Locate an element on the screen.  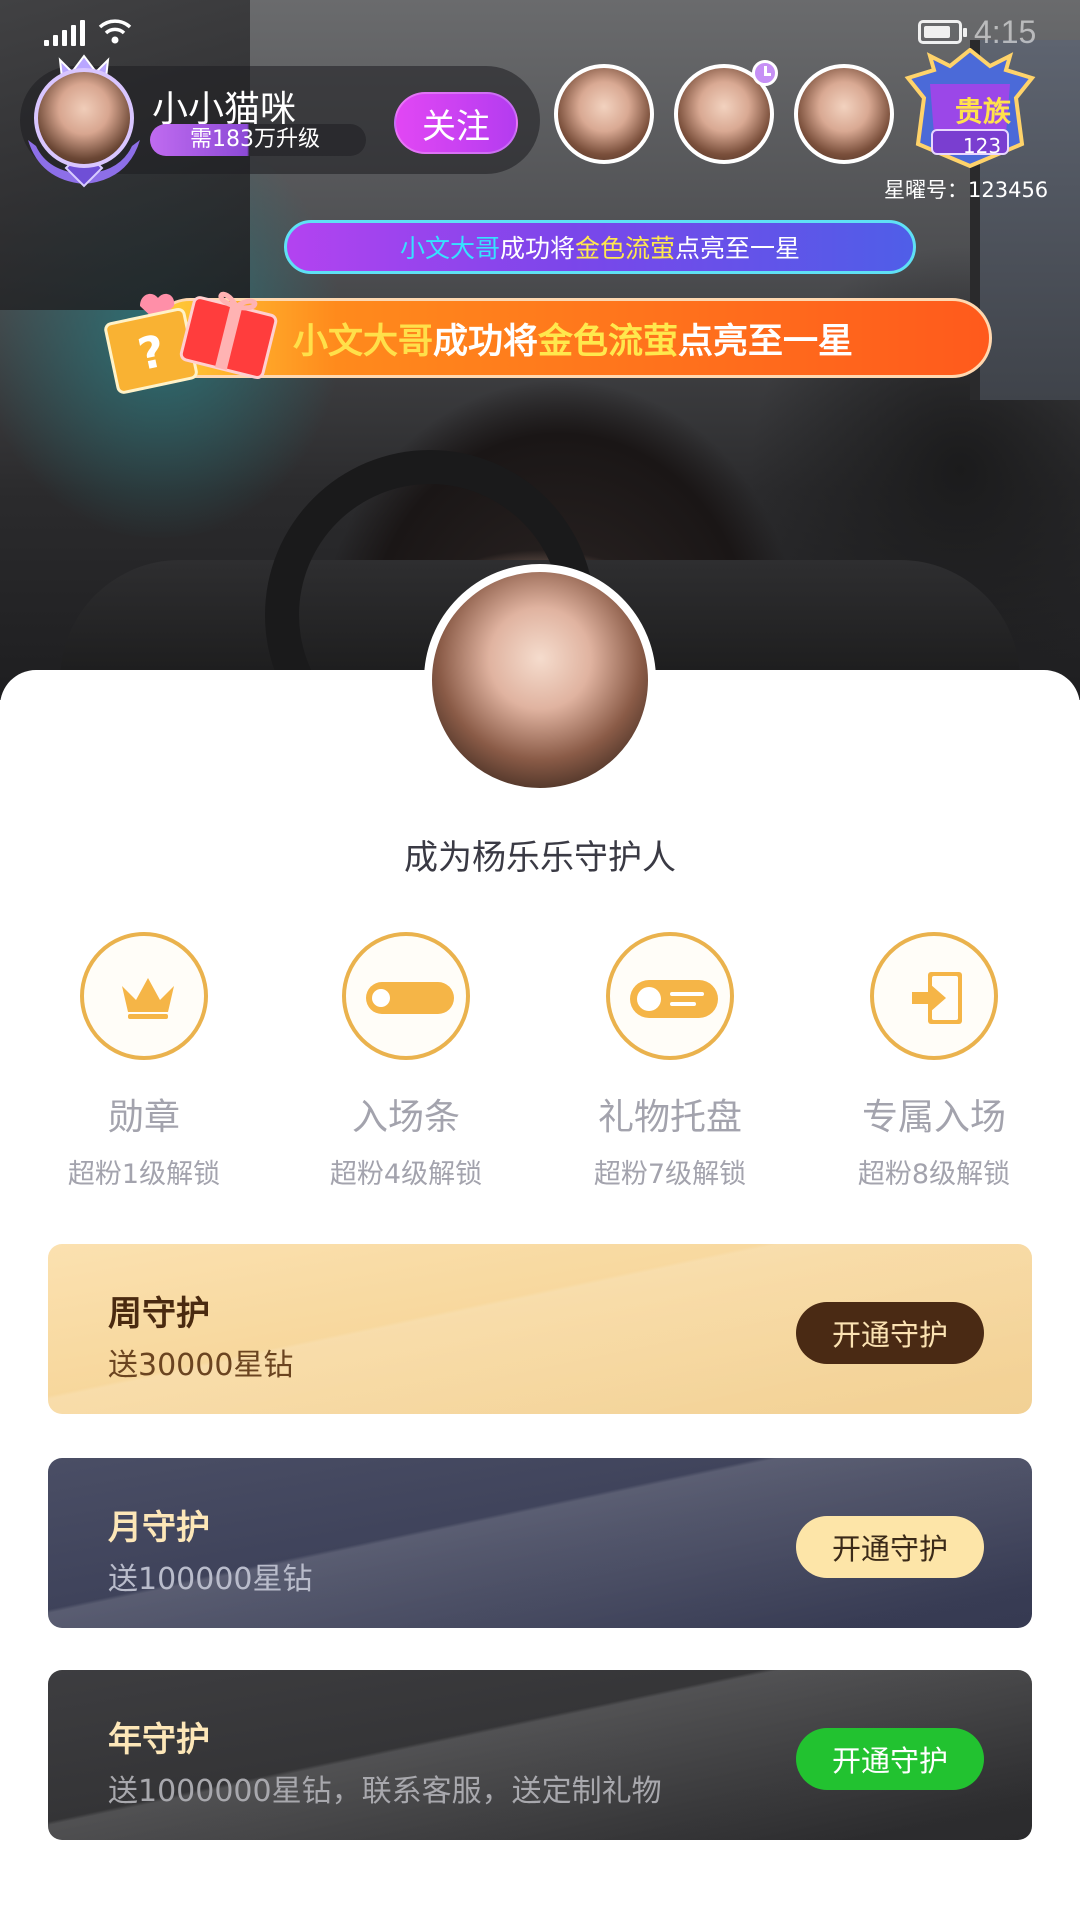
perk-name: 礼物托盘 is located at coordinates (669, 1117).